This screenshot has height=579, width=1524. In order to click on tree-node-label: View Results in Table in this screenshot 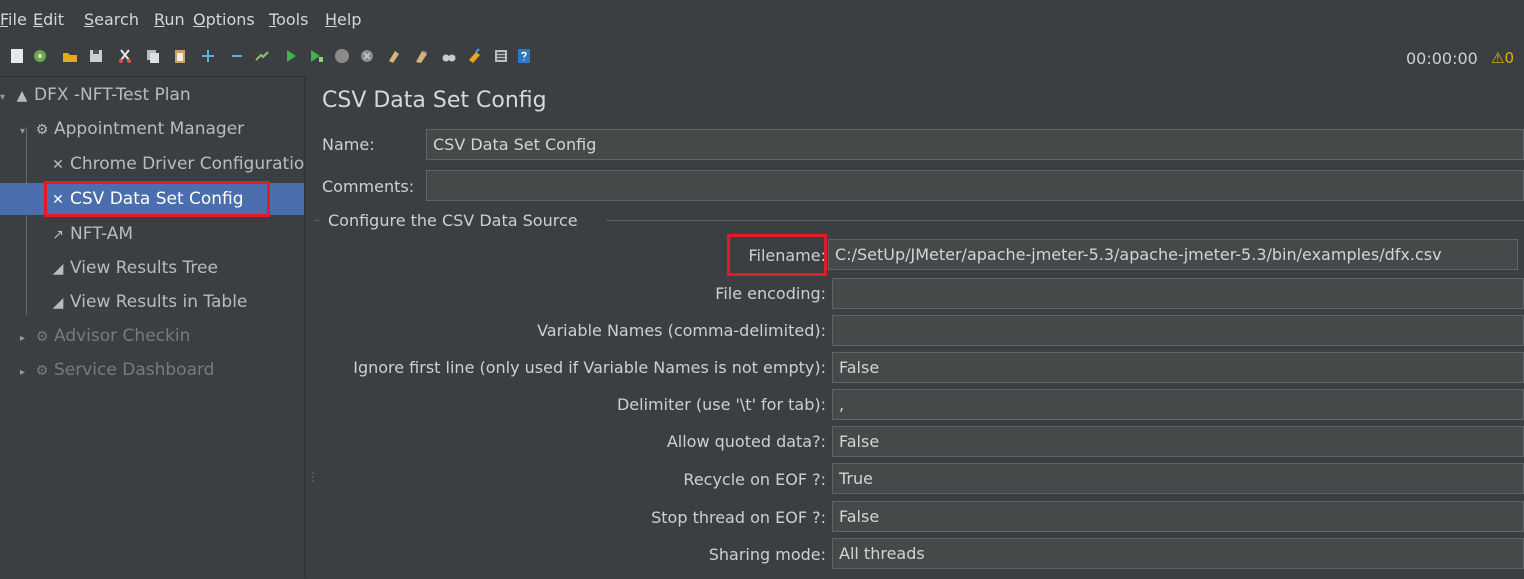, I will do `click(159, 302)`.